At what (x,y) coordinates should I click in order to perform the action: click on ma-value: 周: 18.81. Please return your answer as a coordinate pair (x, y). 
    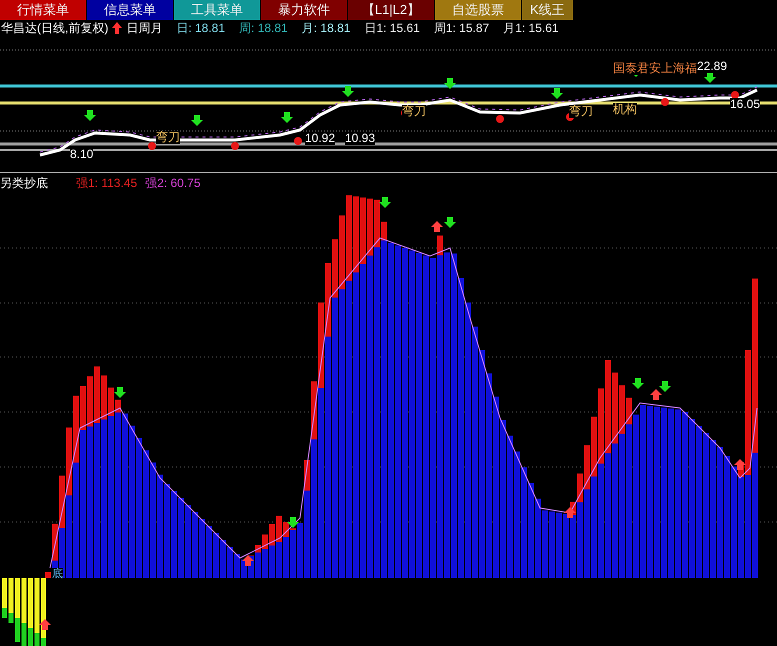
    Looking at the image, I should click on (263, 28).